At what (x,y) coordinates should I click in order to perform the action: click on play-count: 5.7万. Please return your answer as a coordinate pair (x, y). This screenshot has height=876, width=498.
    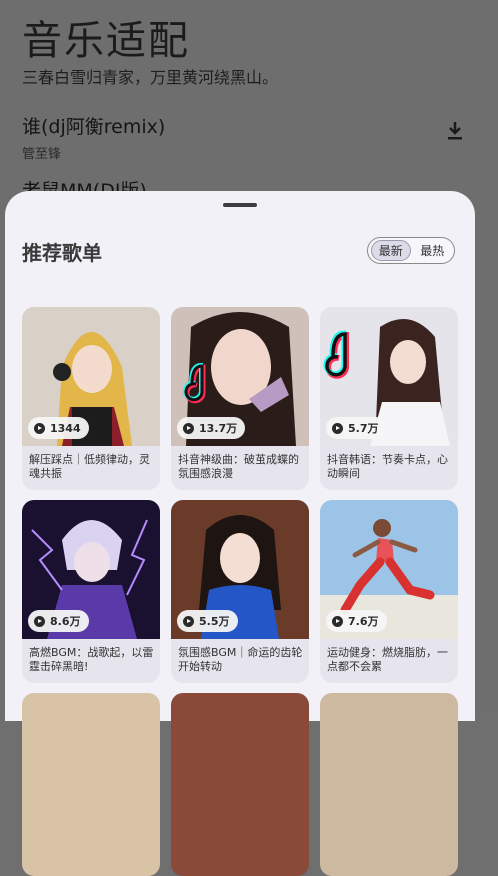
    Looking at the image, I should click on (363, 428).